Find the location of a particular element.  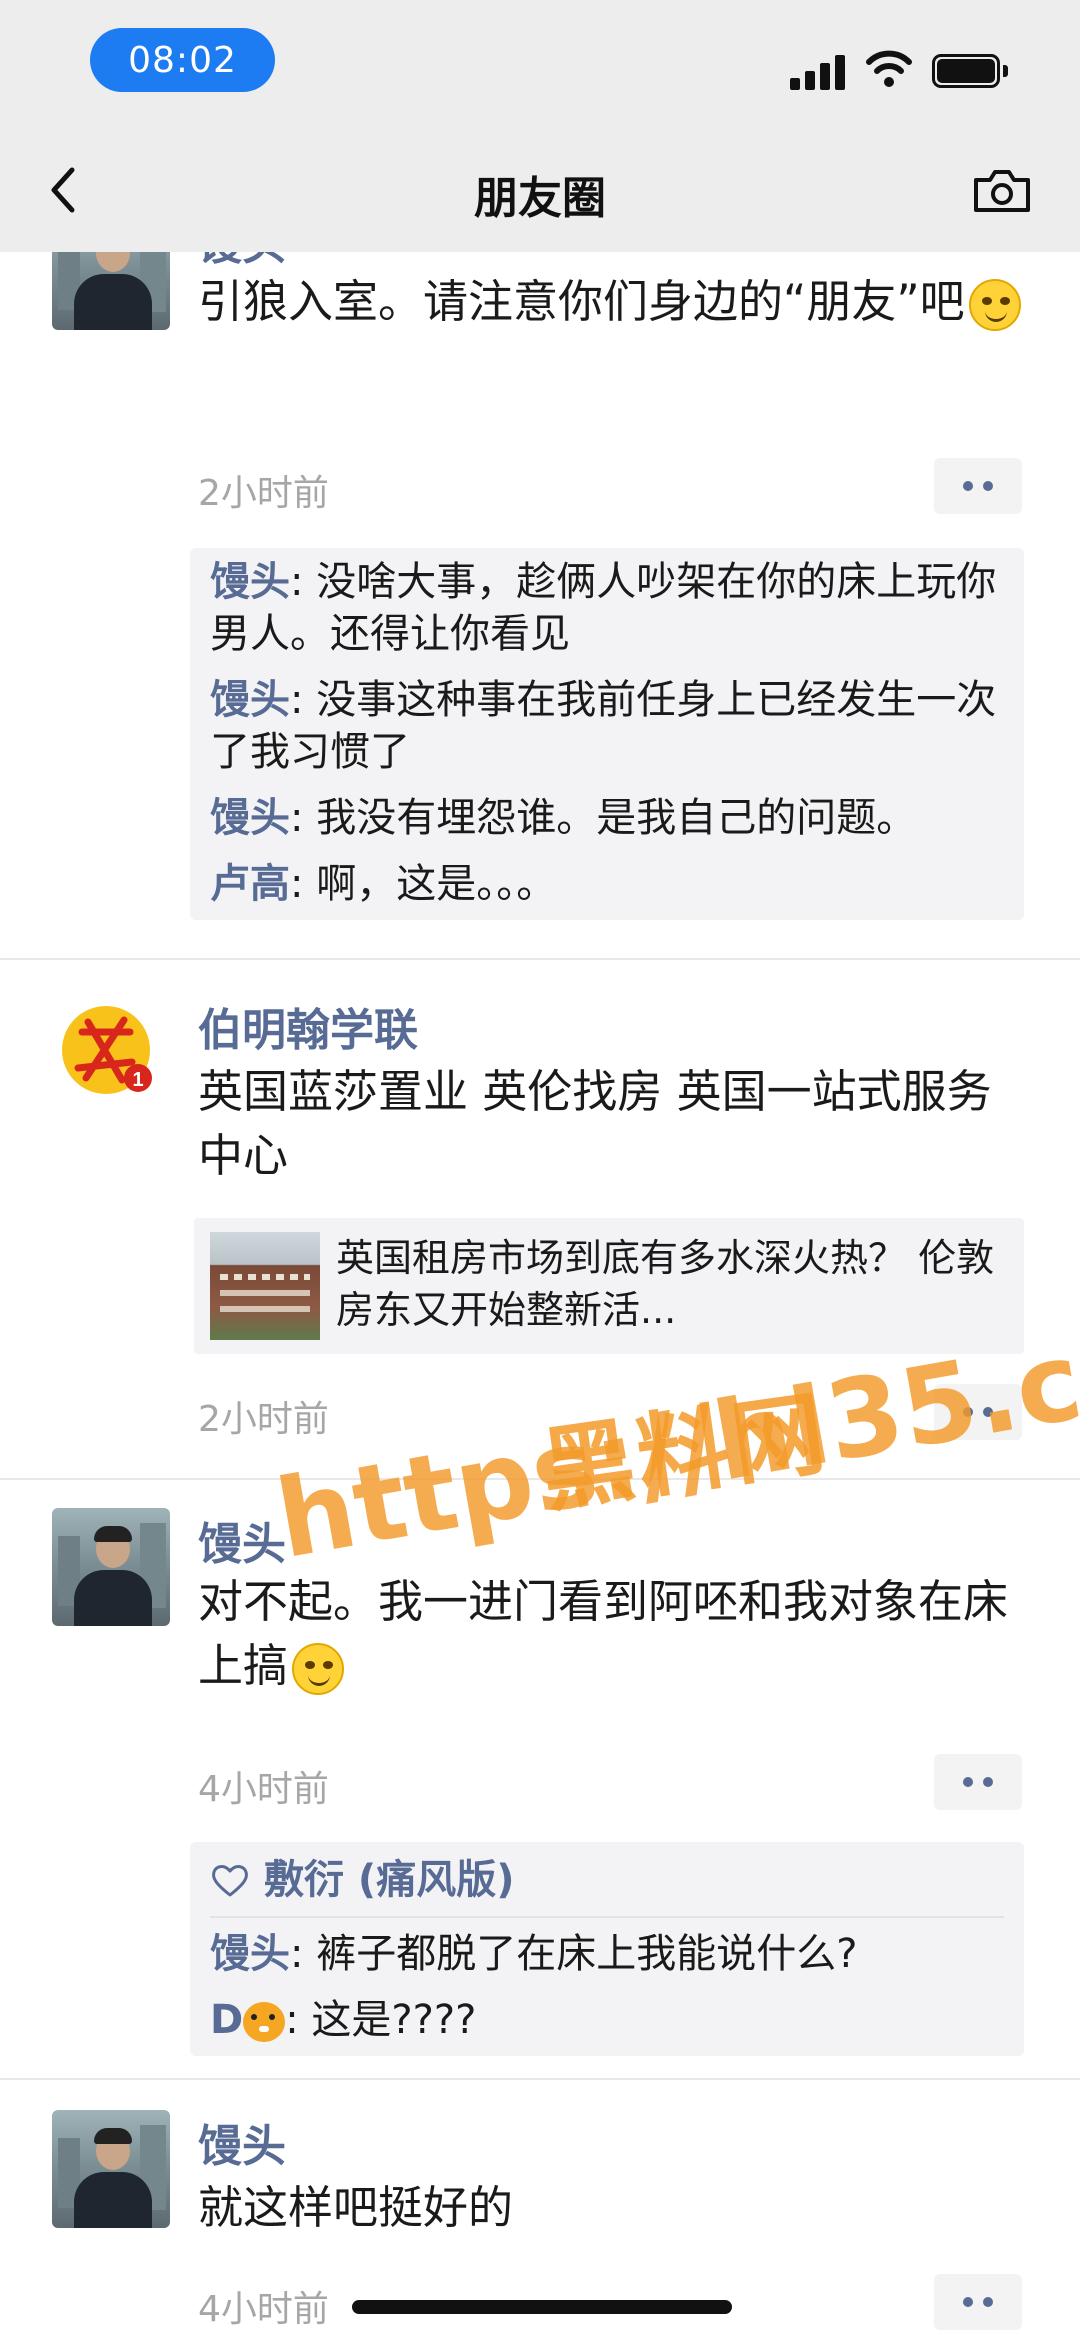

likes-row: 敷衍 (痛风版) is located at coordinates (607, 1884).